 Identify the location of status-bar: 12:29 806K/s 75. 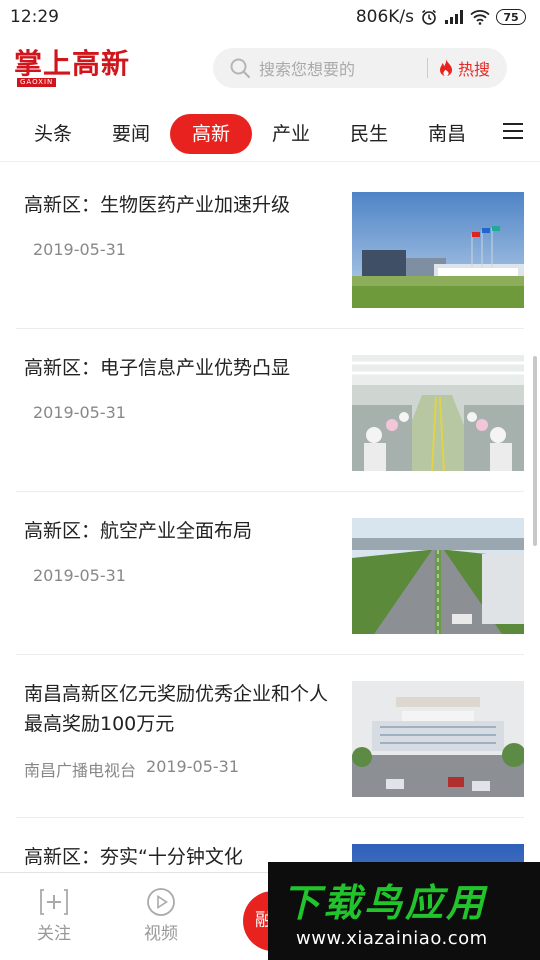
(270, 17).